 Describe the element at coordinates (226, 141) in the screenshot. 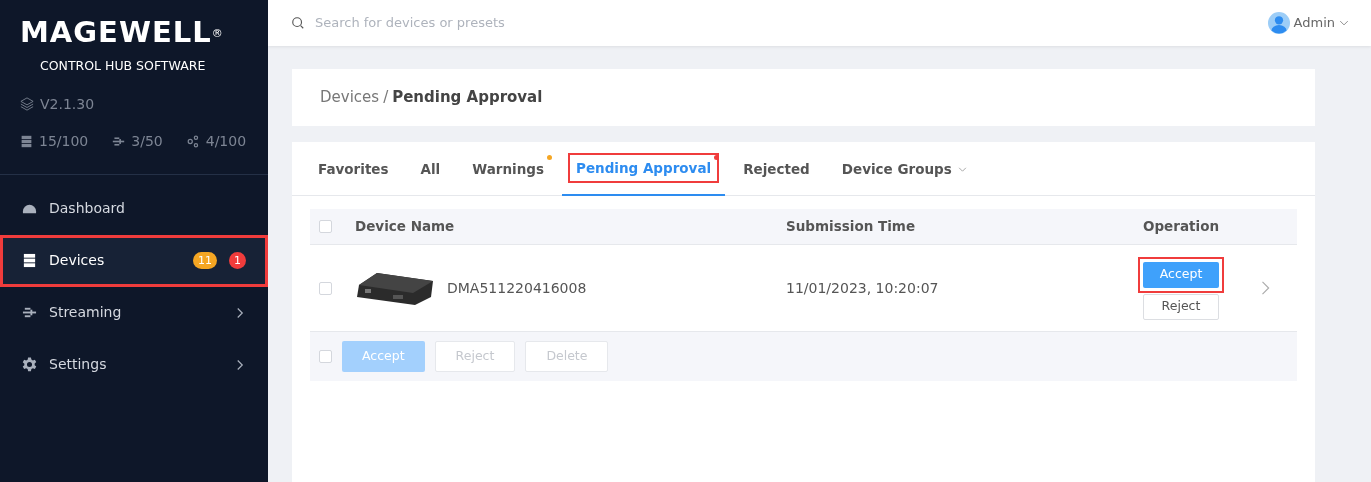

I see `stat-count: 4/100` at that location.